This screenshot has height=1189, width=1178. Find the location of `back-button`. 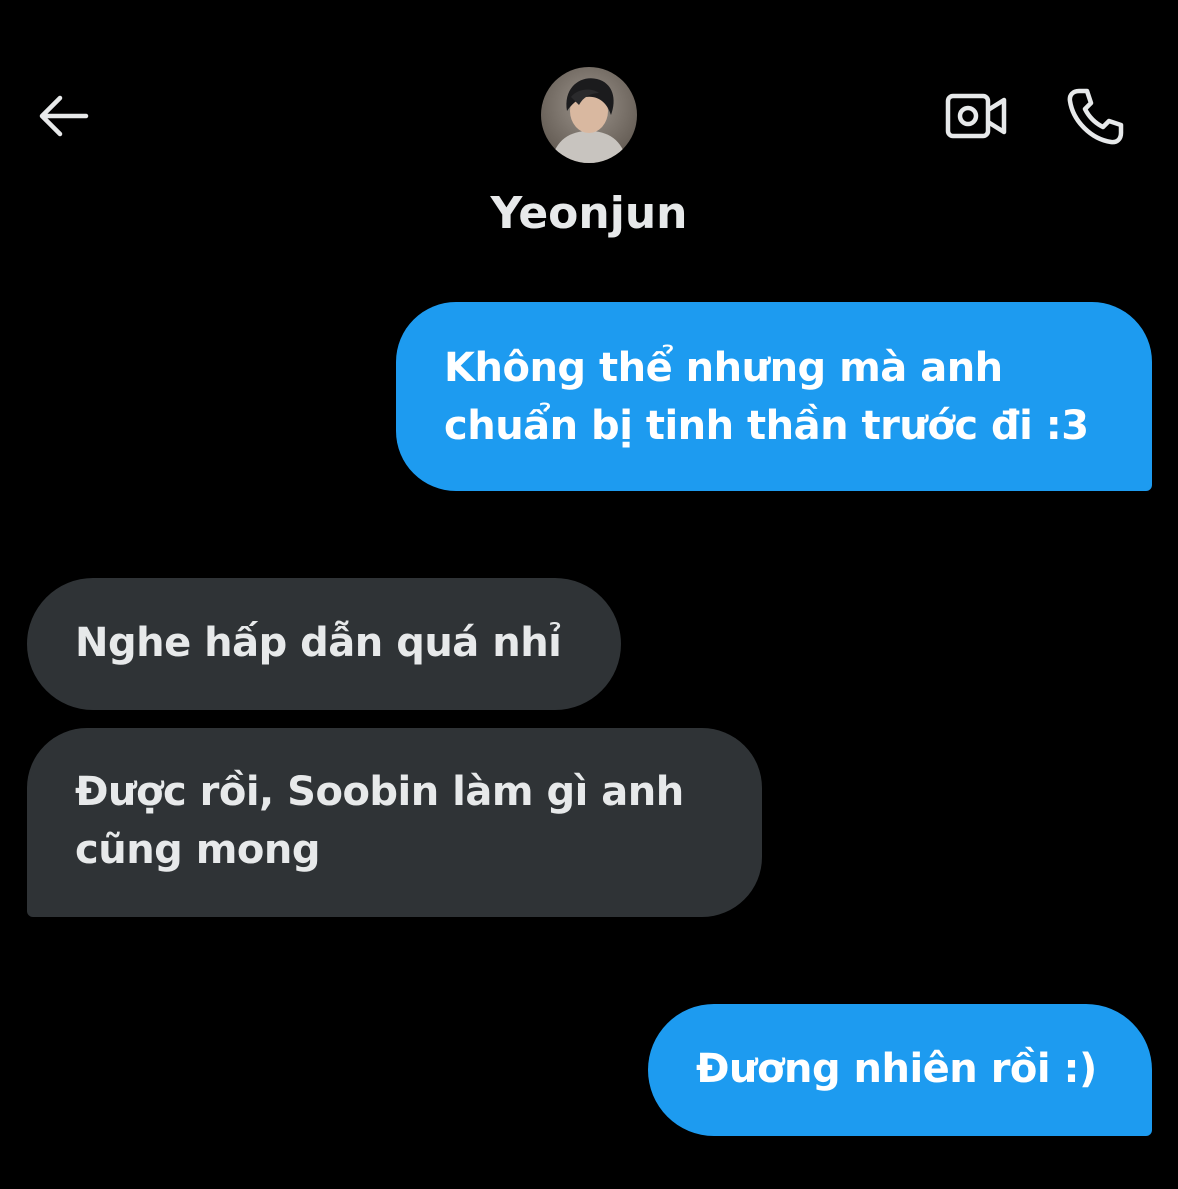

back-button is located at coordinates (62, 116).